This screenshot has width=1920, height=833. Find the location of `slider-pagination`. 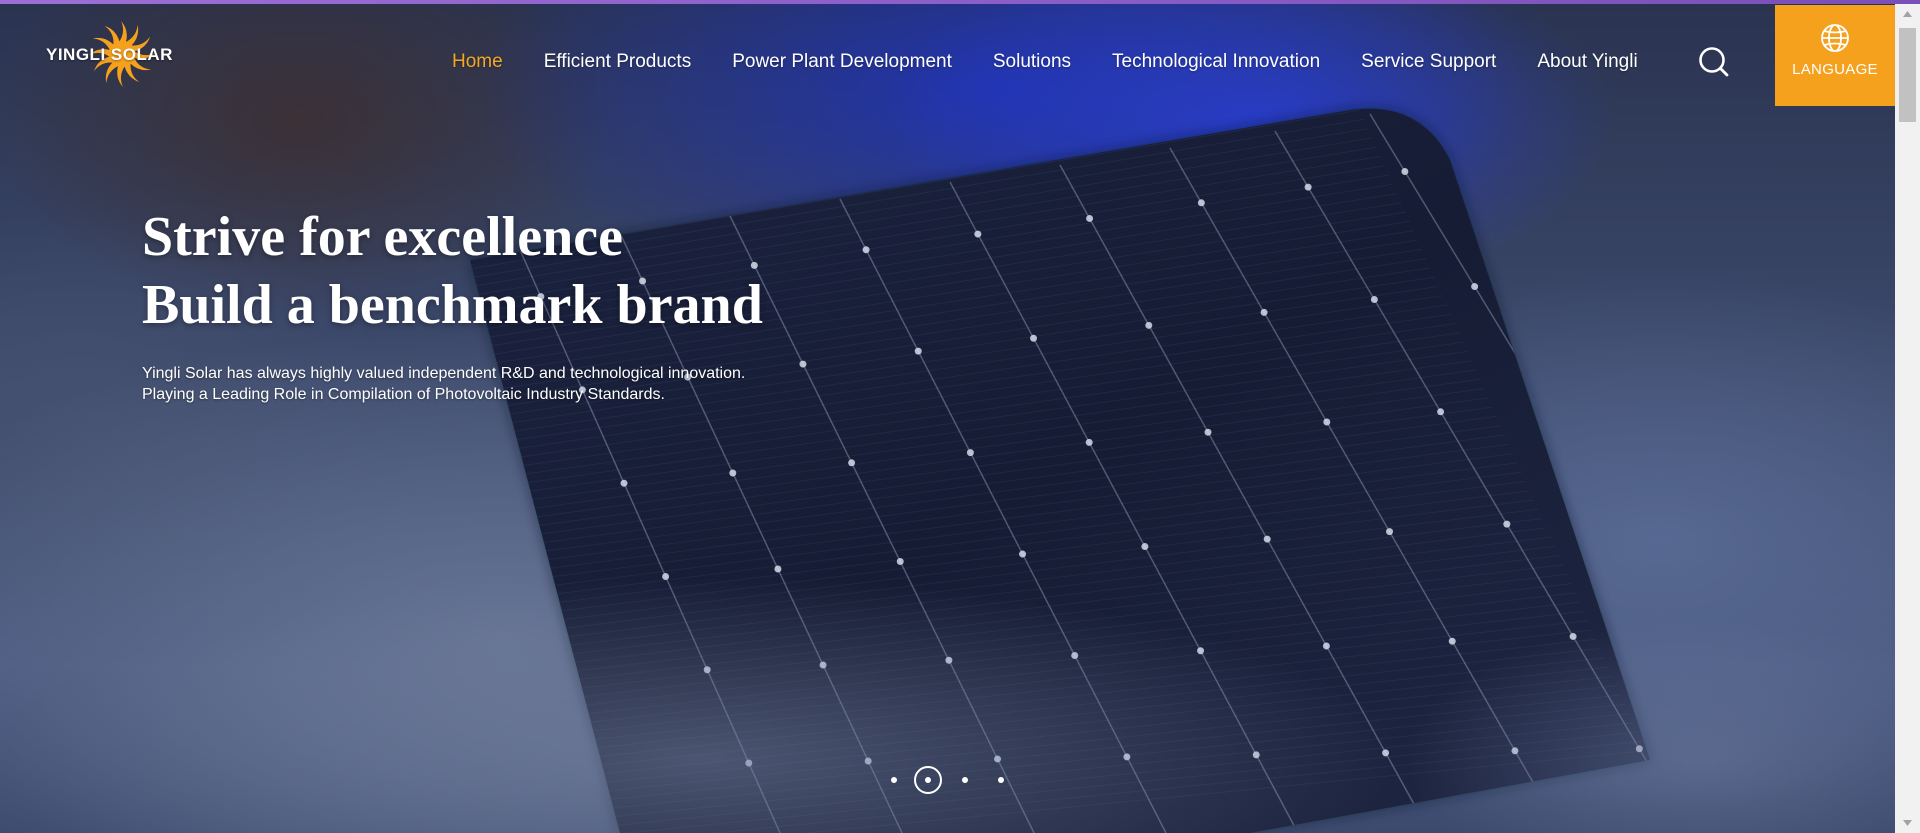

slider-pagination is located at coordinates (950, 780).